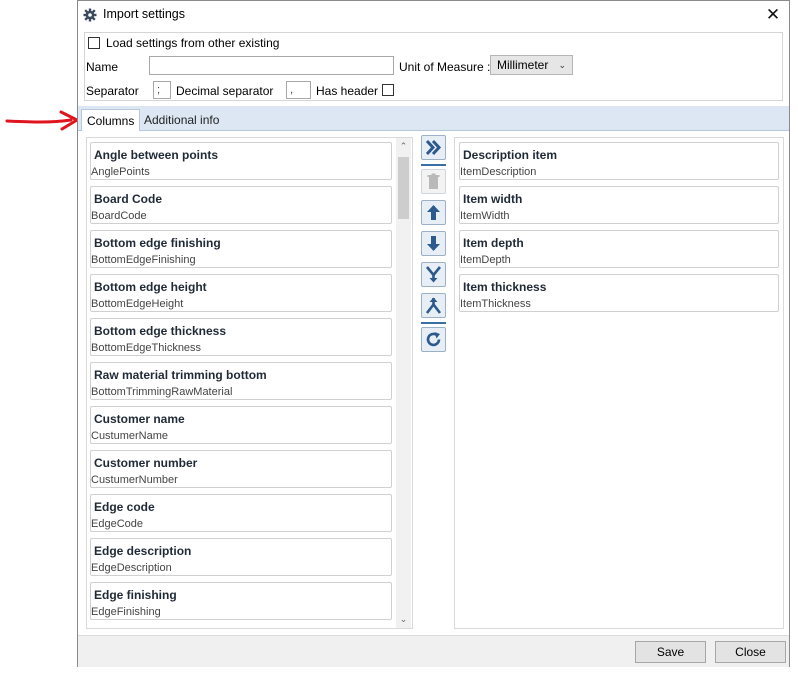 The width and height of the screenshot is (798, 674). I want to click on merge-button, so click(433, 274).